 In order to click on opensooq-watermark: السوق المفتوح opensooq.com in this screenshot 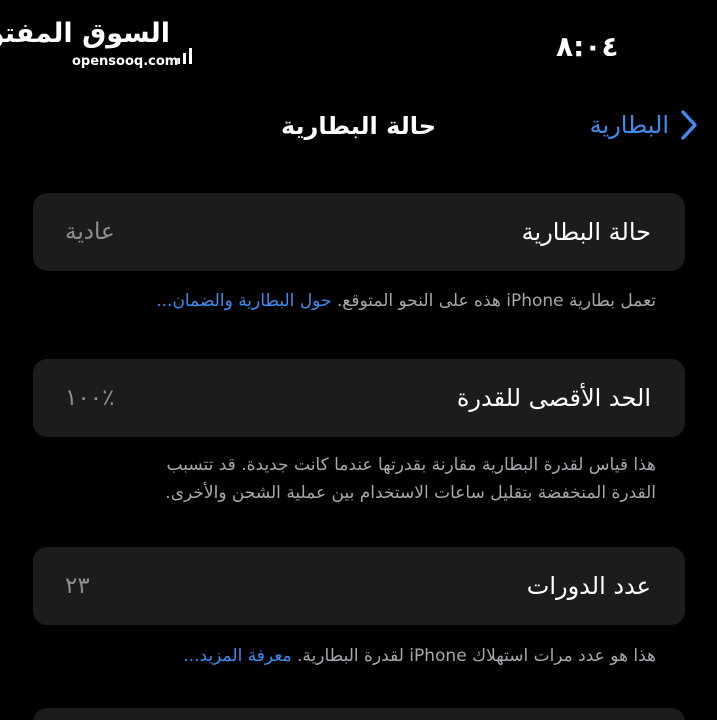, I will do `click(96, 47)`.